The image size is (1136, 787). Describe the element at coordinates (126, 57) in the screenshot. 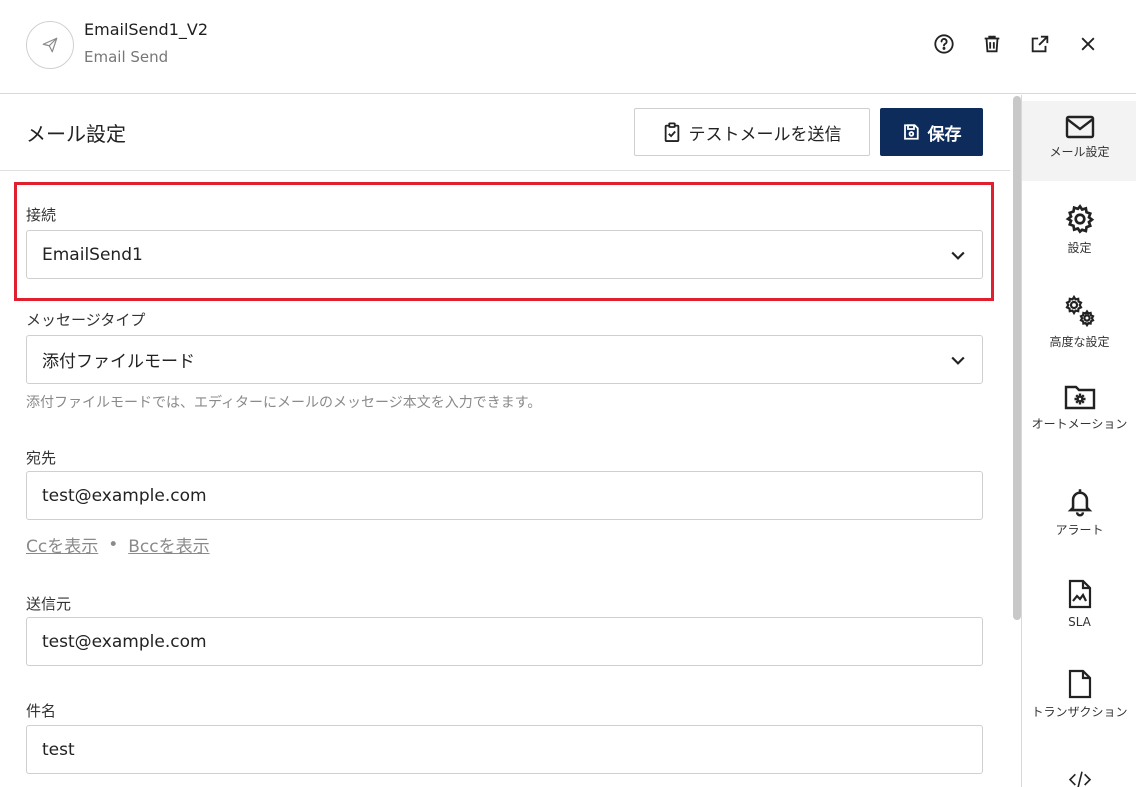

I see `panel-subtitle: Email Send` at that location.